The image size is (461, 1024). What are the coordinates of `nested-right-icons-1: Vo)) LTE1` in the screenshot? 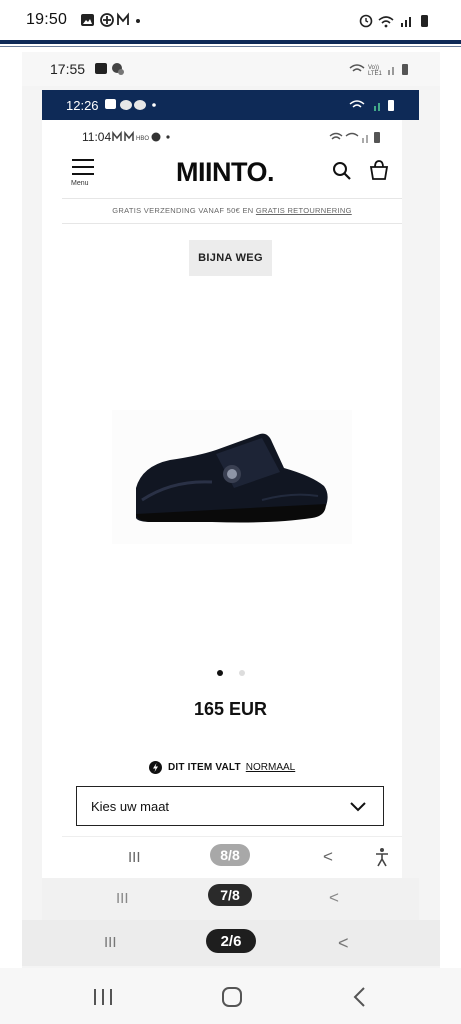 It's located at (383, 71).